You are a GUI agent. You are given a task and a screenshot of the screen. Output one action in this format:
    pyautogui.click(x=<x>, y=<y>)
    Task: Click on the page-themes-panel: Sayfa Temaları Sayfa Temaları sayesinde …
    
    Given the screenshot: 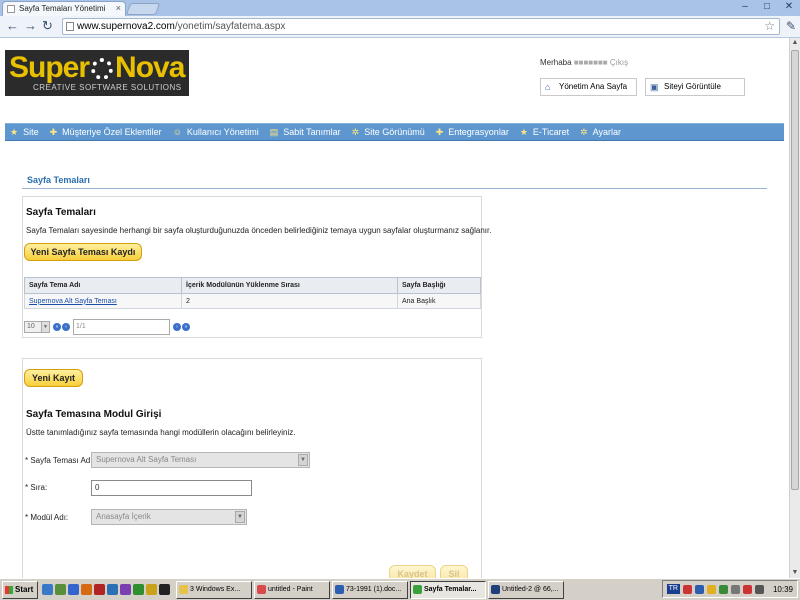 What is the action you would take?
    pyautogui.click(x=256, y=267)
    